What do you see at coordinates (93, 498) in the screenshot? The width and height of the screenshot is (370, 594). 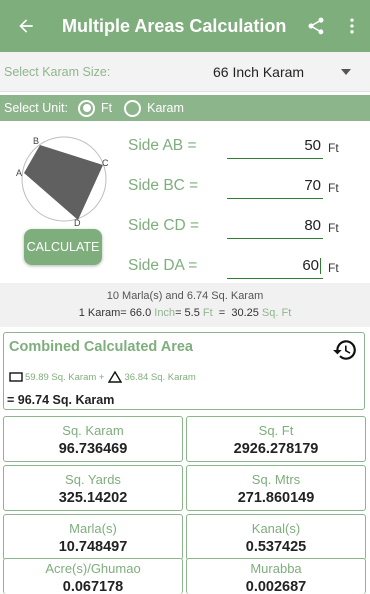 I see `result-value: 325.14202` at bounding box center [93, 498].